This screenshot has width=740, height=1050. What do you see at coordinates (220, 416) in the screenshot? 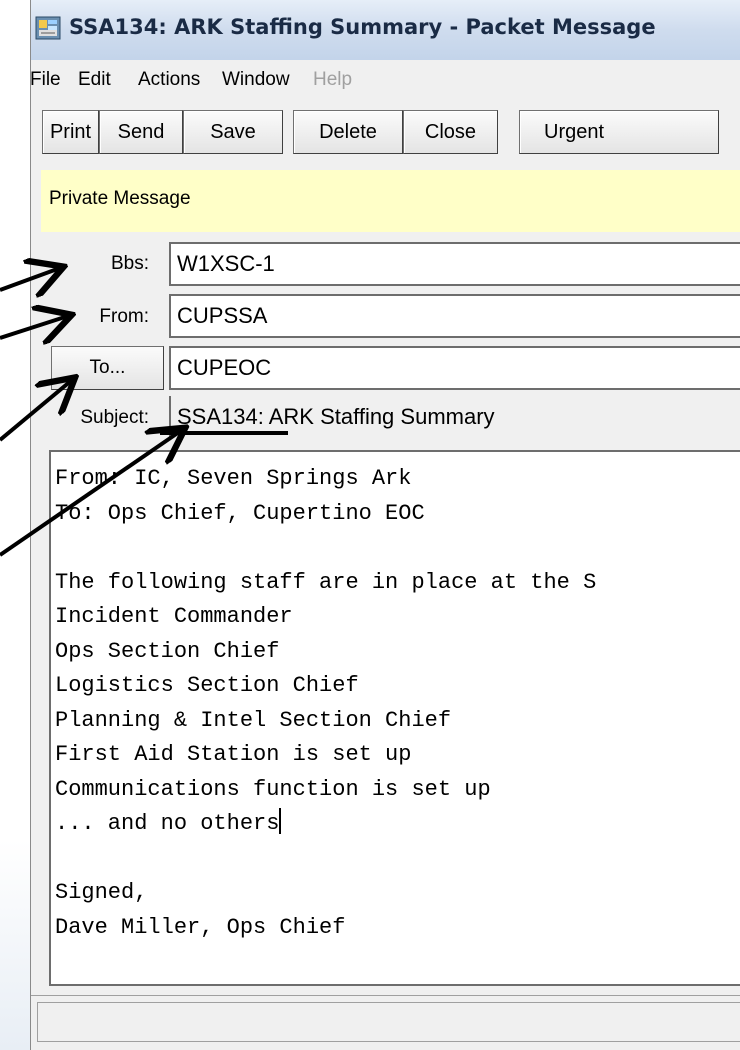
I see `subject-prefix: SSA134:` at bounding box center [220, 416].